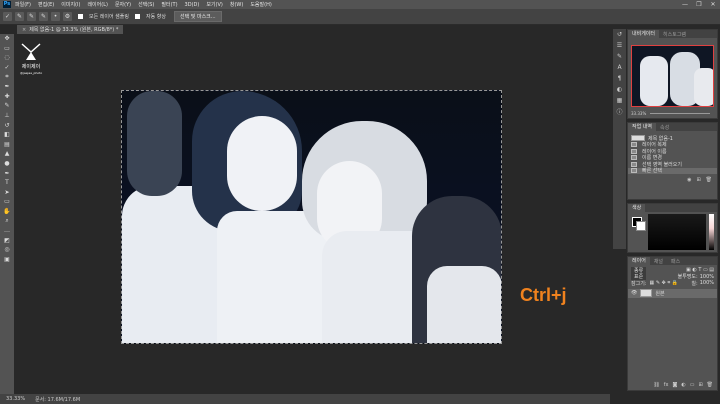 This screenshot has width=720, height=404. What do you see at coordinates (619, 34) in the screenshot?
I see `history-panel-icon: ↺` at bounding box center [619, 34].